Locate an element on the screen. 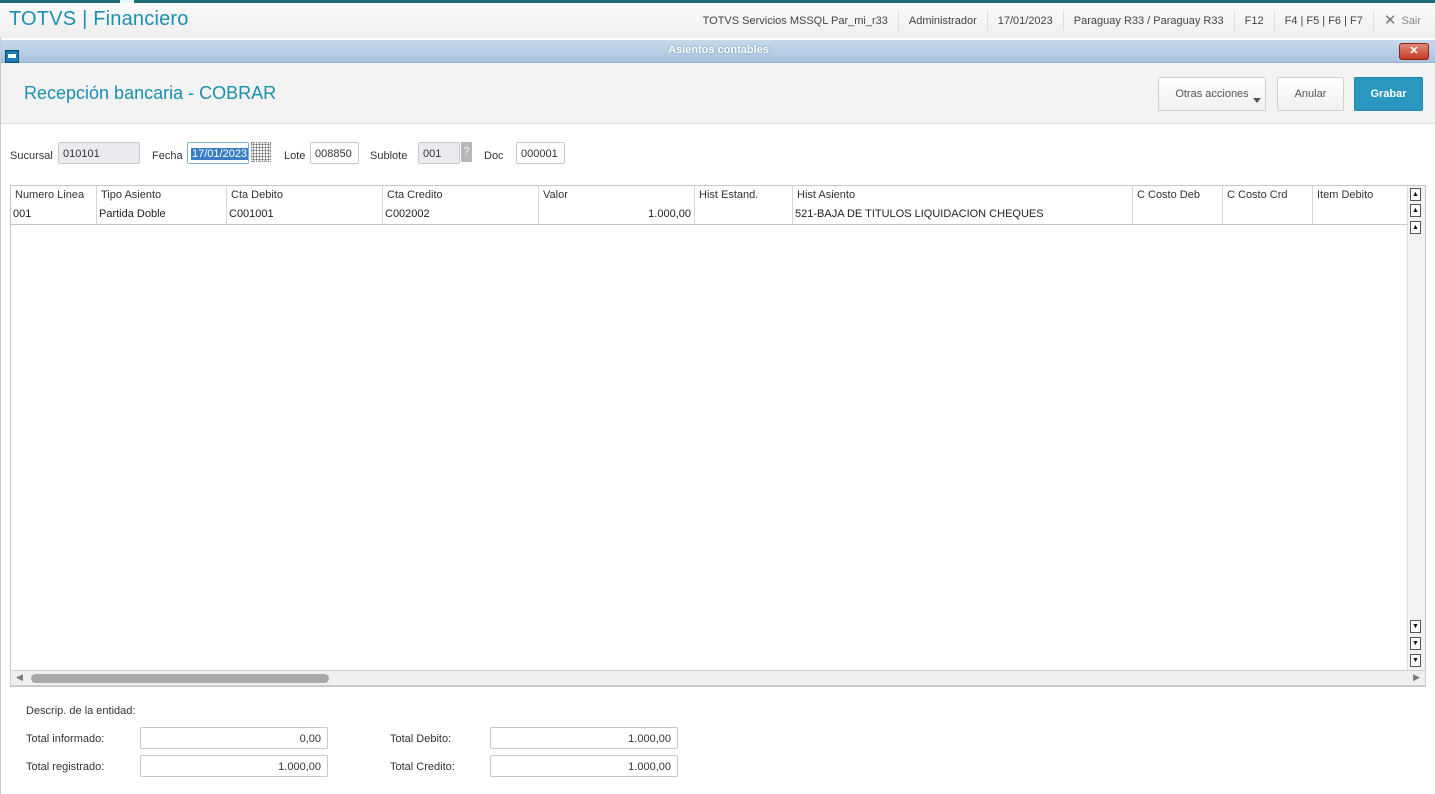 This screenshot has height=794, width=1435. window-close-button: ✕ is located at coordinates (1414, 51).